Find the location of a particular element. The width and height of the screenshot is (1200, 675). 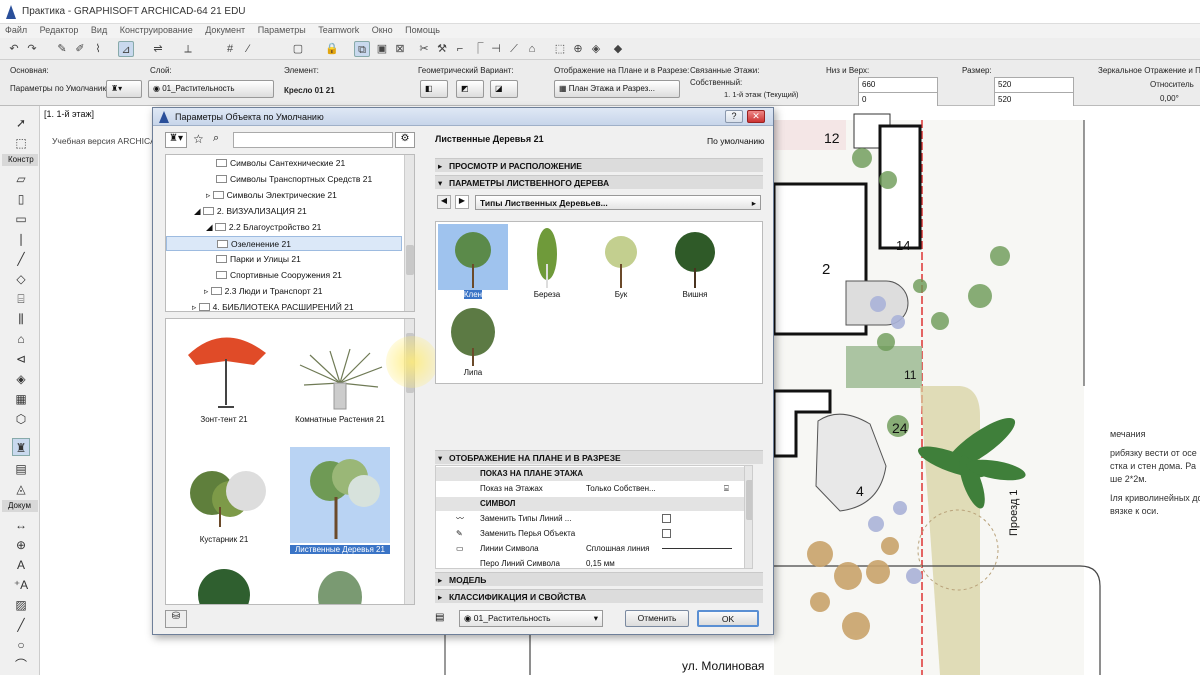

zone-icon: ▤ is located at coordinates (21, 469).